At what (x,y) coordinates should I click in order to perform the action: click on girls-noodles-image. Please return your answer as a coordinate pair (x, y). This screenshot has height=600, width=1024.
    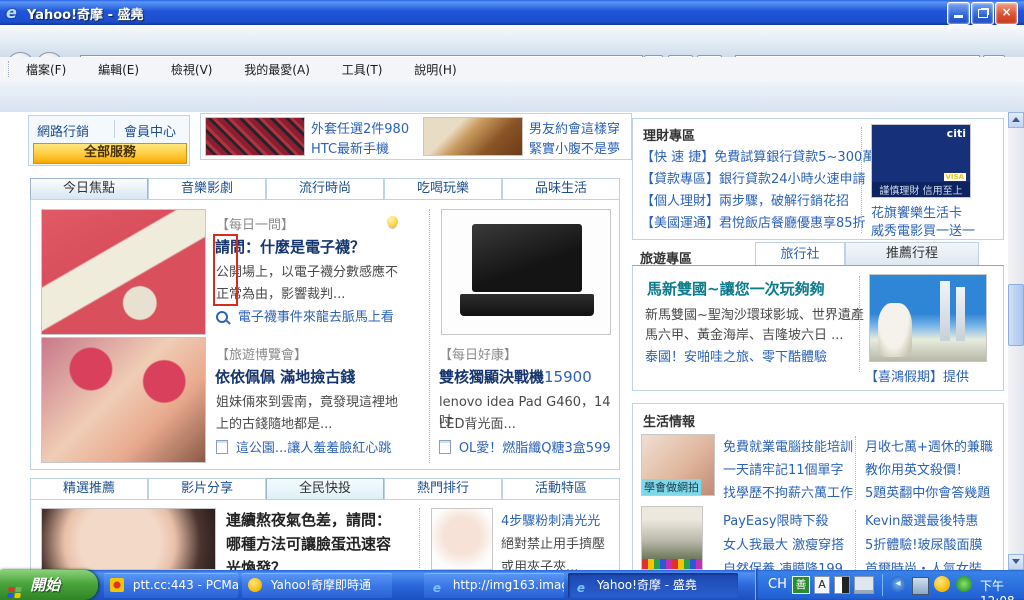
    Looking at the image, I should click on (123, 400).